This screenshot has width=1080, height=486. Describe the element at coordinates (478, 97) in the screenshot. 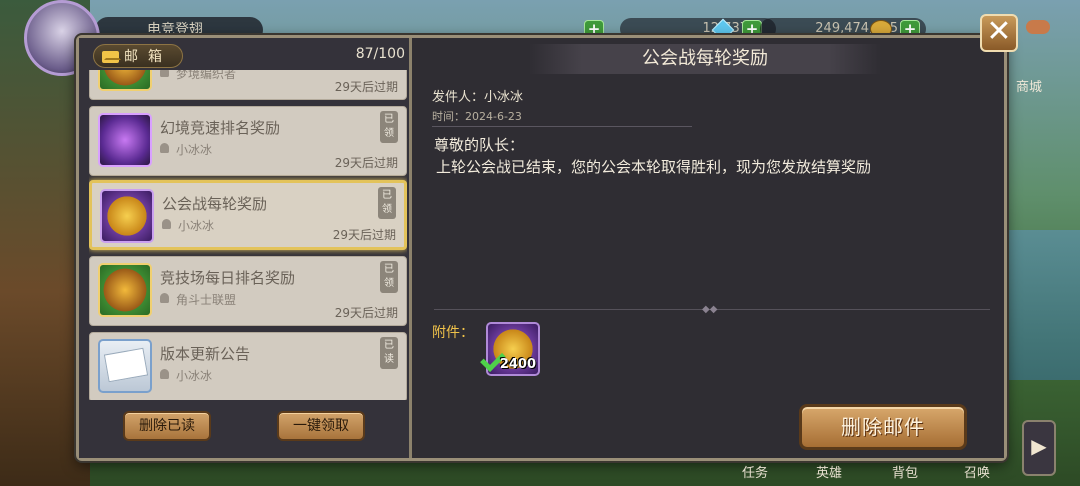

I see `mail-from: 发件人：小冰冰` at that location.